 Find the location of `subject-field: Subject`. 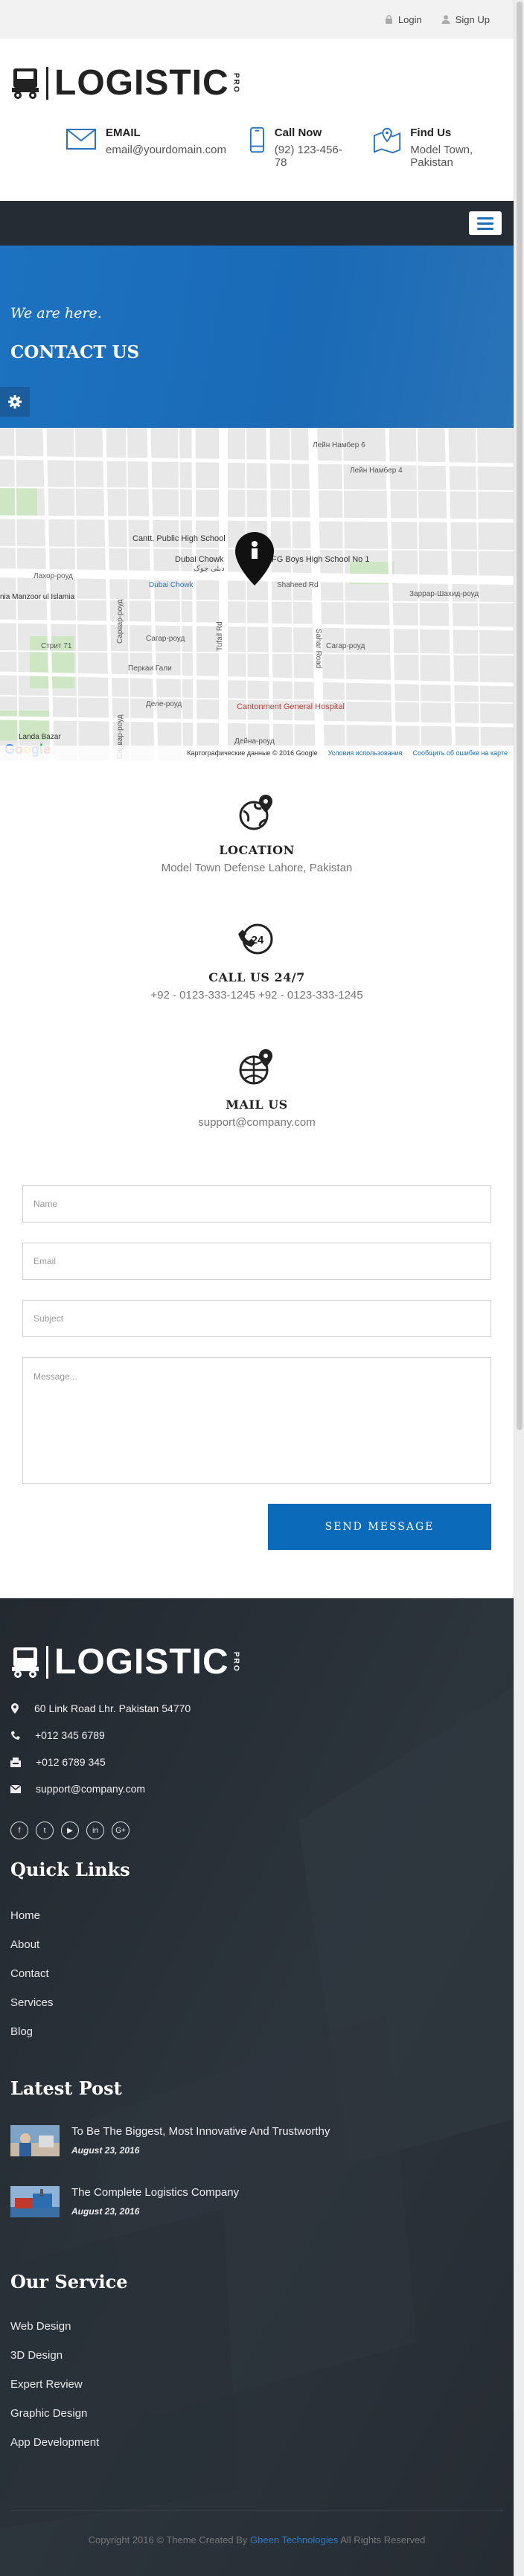

subject-field: Subject is located at coordinates (256, 1318).